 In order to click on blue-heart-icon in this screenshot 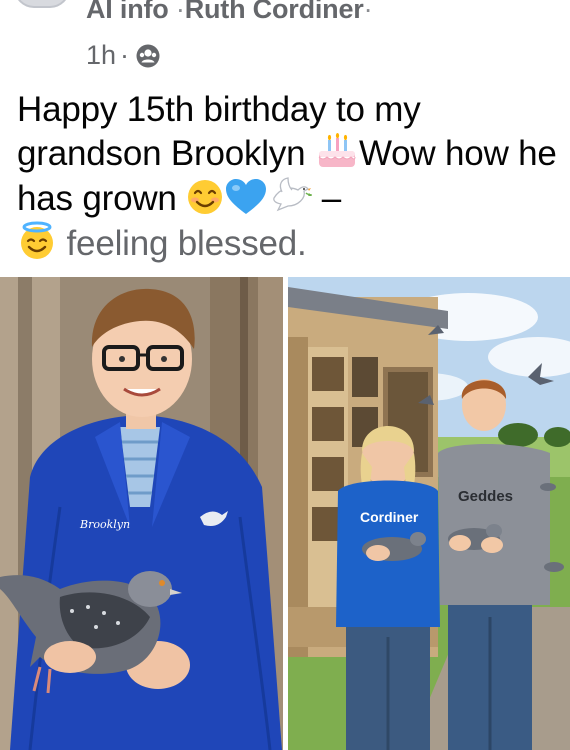, I will do `click(246, 196)`.